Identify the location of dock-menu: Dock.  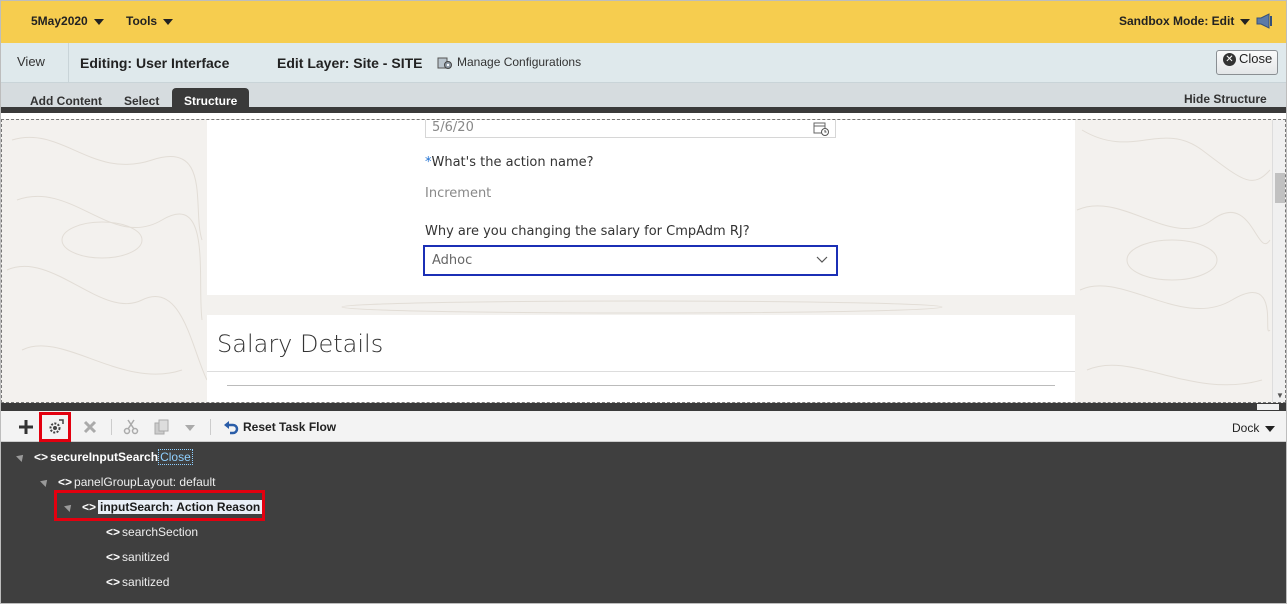
(1254, 428).